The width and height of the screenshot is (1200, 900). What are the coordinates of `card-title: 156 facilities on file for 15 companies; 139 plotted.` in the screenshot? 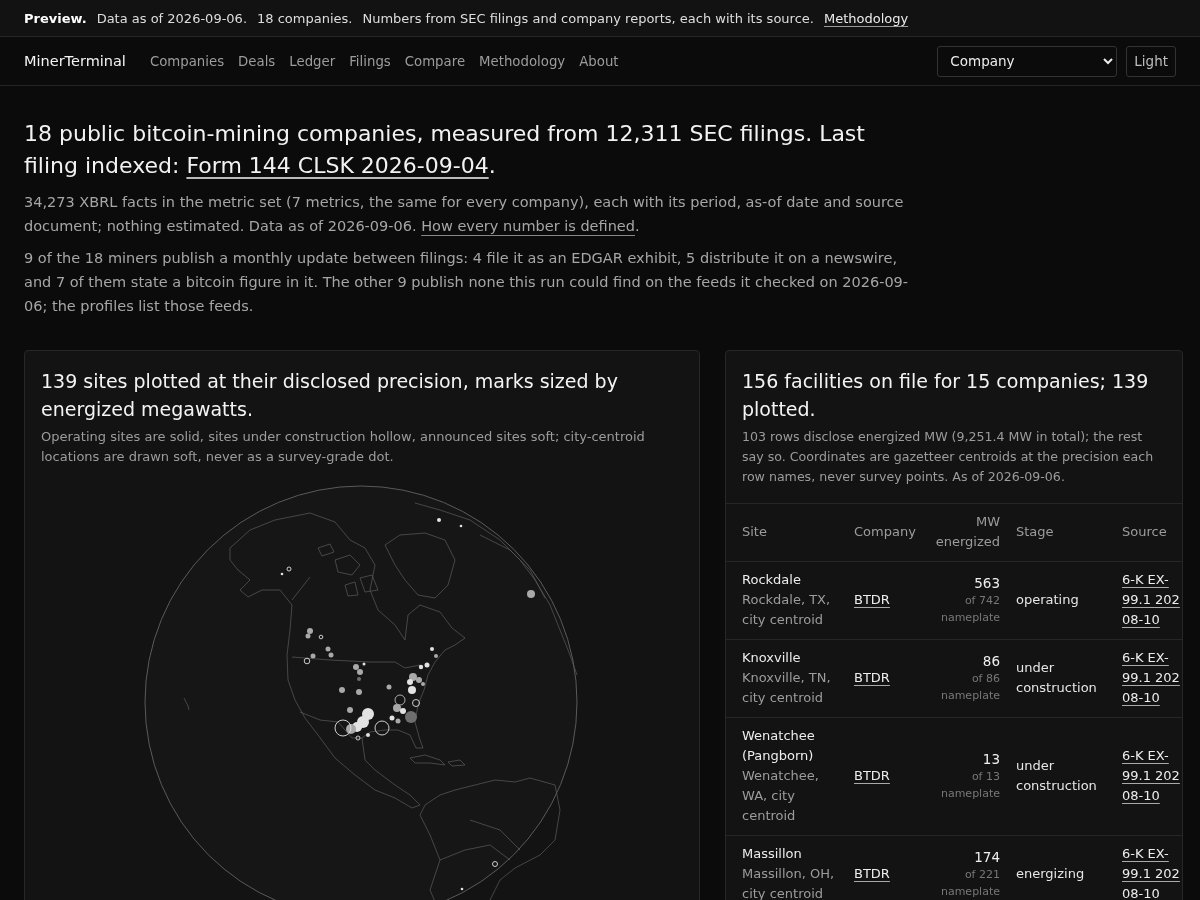 It's located at (946, 395).